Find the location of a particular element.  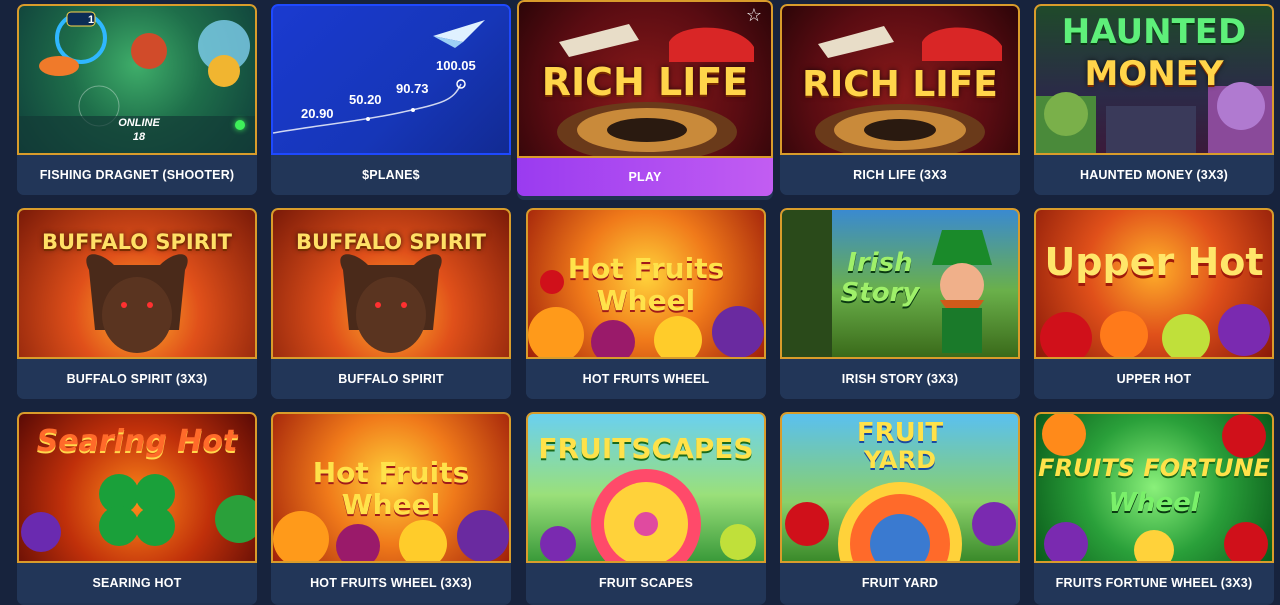

game-thumbnail: 20.90 50.20 90.73 100.05 is located at coordinates (391, 79).